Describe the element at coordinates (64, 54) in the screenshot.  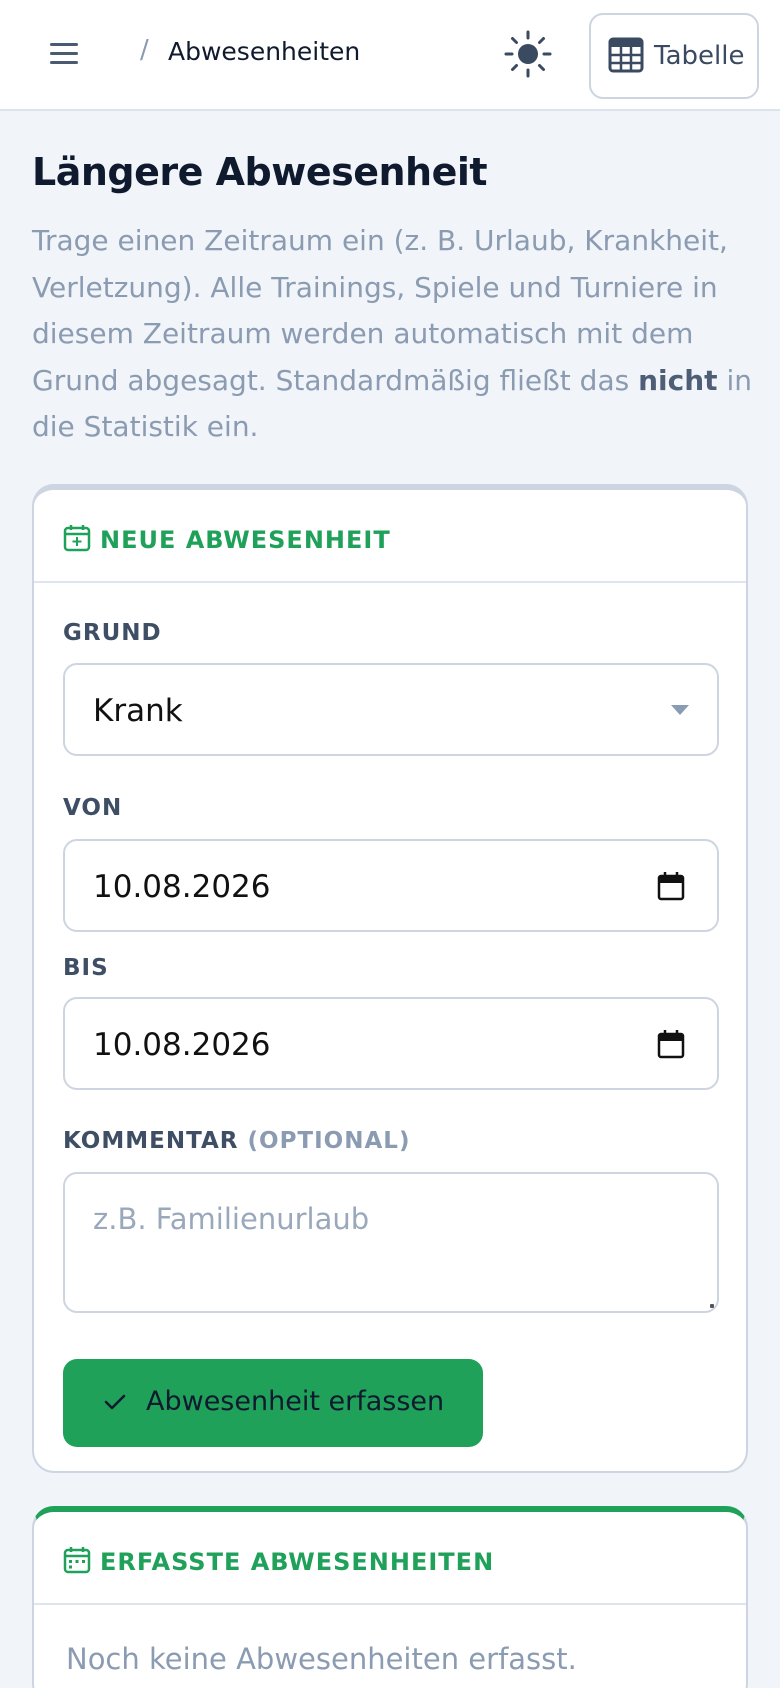
I see `hamburger-icon` at that location.